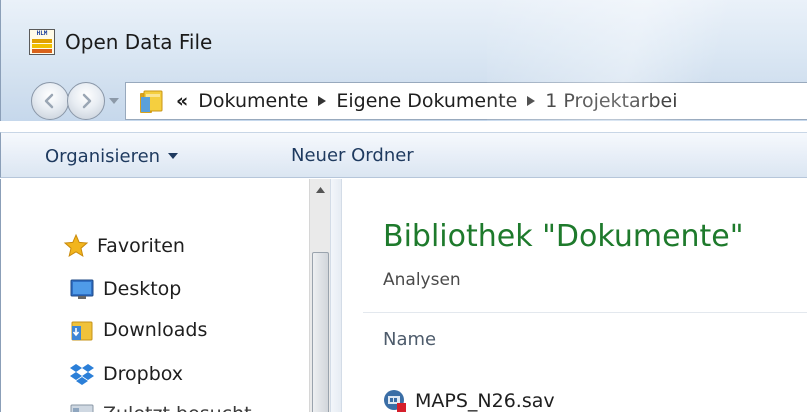  What do you see at coordinates (182, 101) in the screenshot?
I see `breadcrumb-overflow: «` at bounding box center [182, 101].